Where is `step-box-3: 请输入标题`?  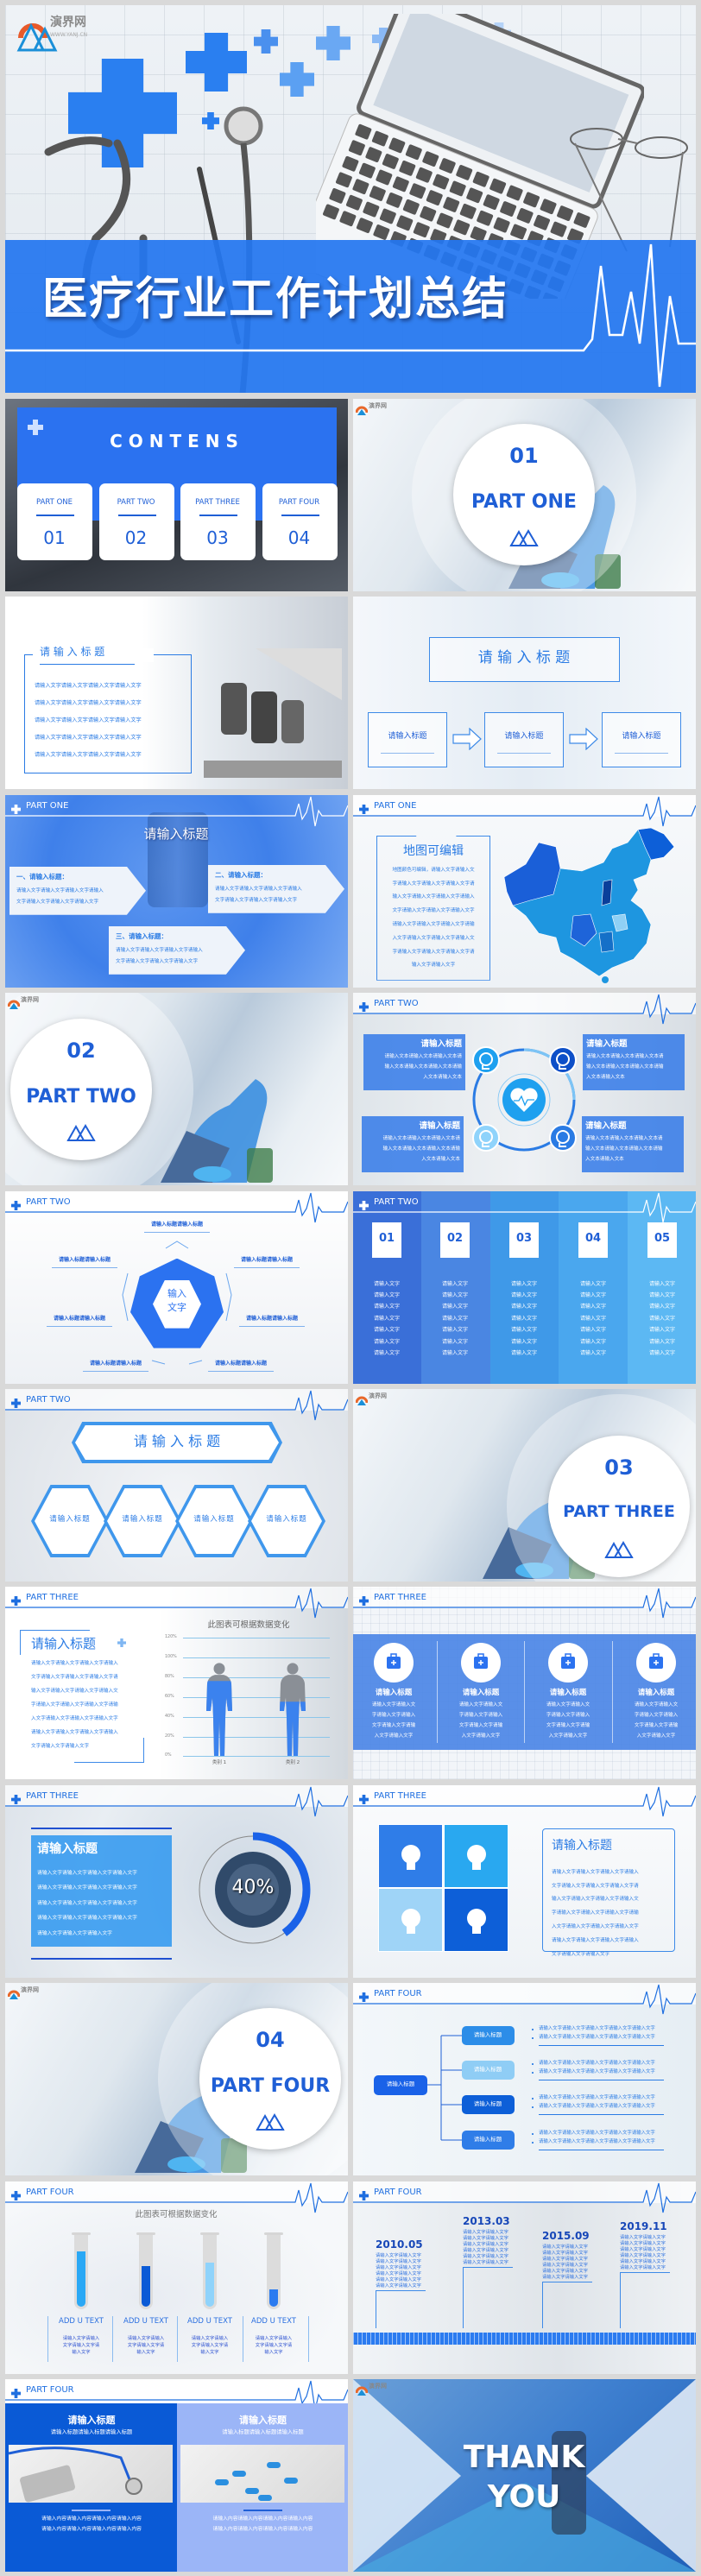
step-box-3: 请输入标题 is located at coordinates (641, 740).